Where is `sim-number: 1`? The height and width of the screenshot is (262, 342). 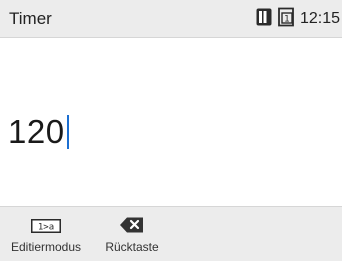 sim-number: 1 is located at coordinates (287, 19).